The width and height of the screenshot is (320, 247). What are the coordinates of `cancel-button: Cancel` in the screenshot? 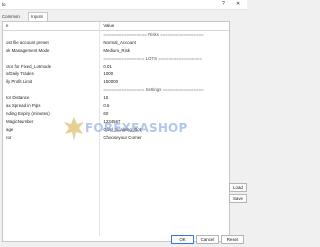 It's located at (207, 239).